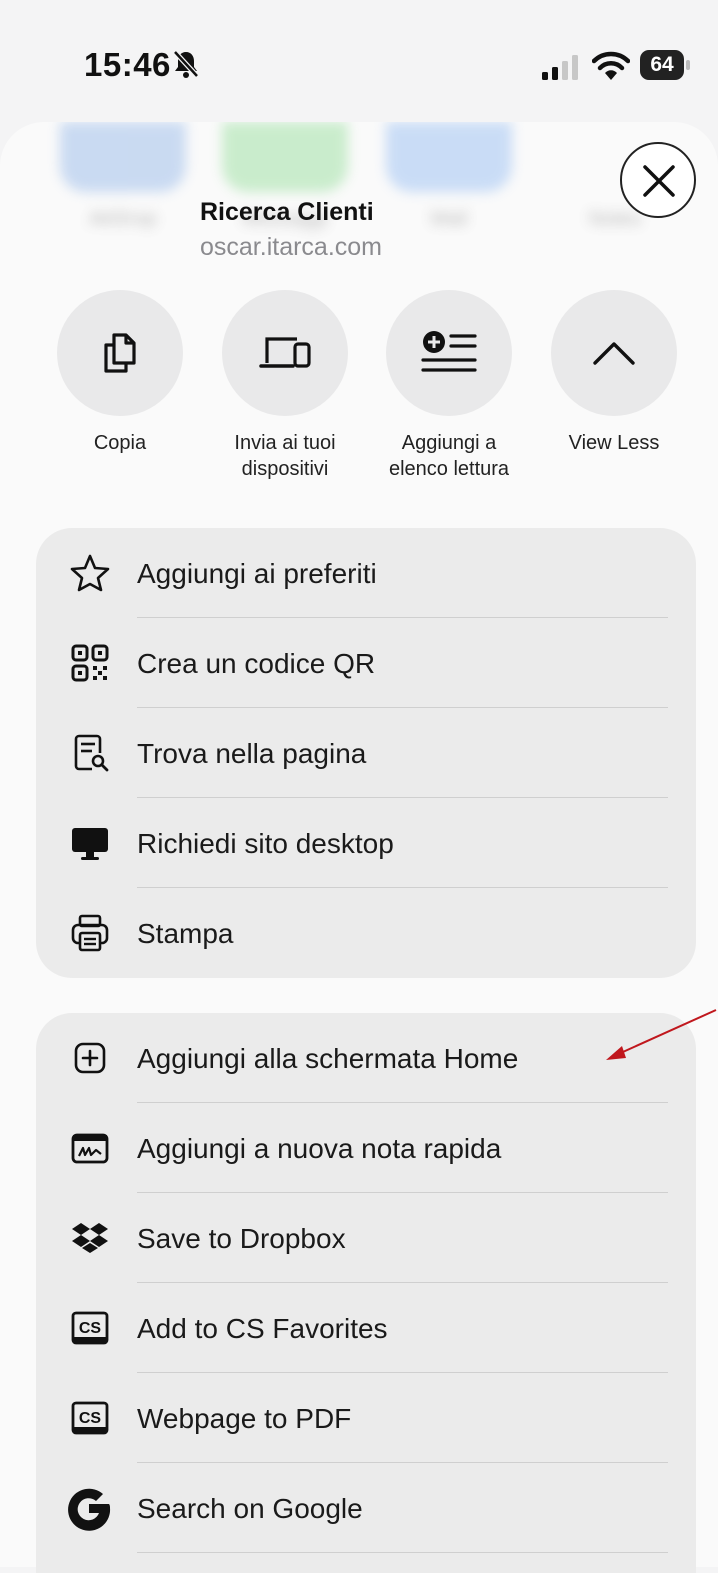 The width and height of the screenshot is (718, 1573). What do you see at coordinates (90, 753) in the screenshot?
I see `find-in-page-icon` at bounding box center [90, 753].